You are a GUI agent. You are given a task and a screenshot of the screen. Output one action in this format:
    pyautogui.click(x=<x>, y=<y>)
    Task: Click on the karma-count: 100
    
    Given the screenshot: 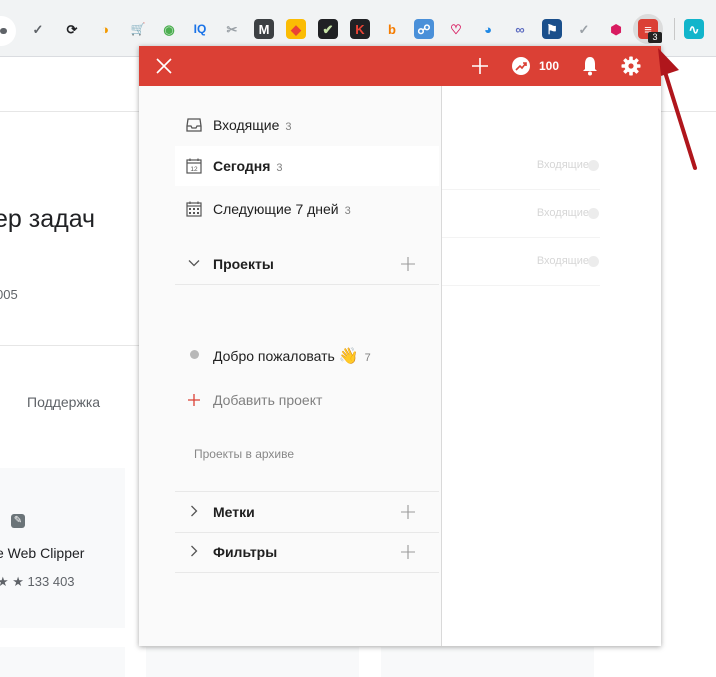 What is the action you would take?
    pyautogui.click(x=549, y=66)
    